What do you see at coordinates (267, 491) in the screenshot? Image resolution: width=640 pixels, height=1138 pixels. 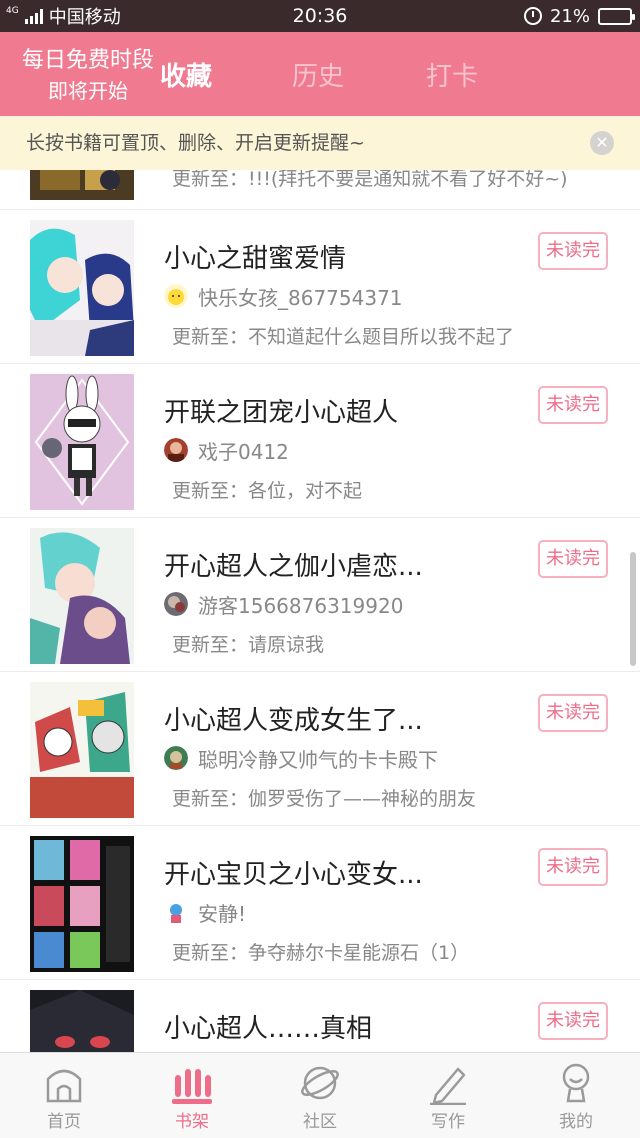 I see `update-text: 更新至：各位，对不起` at bounding box center [267, 491].